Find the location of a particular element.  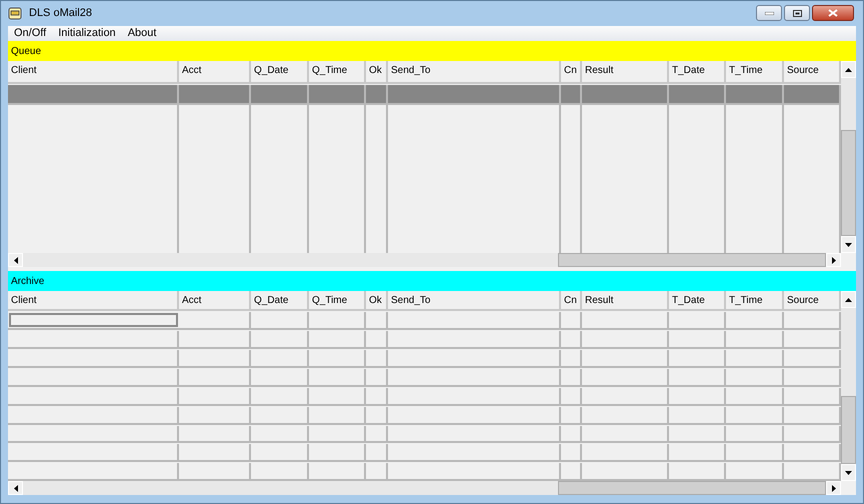

maximize-button is located at coordinates (797, 13).